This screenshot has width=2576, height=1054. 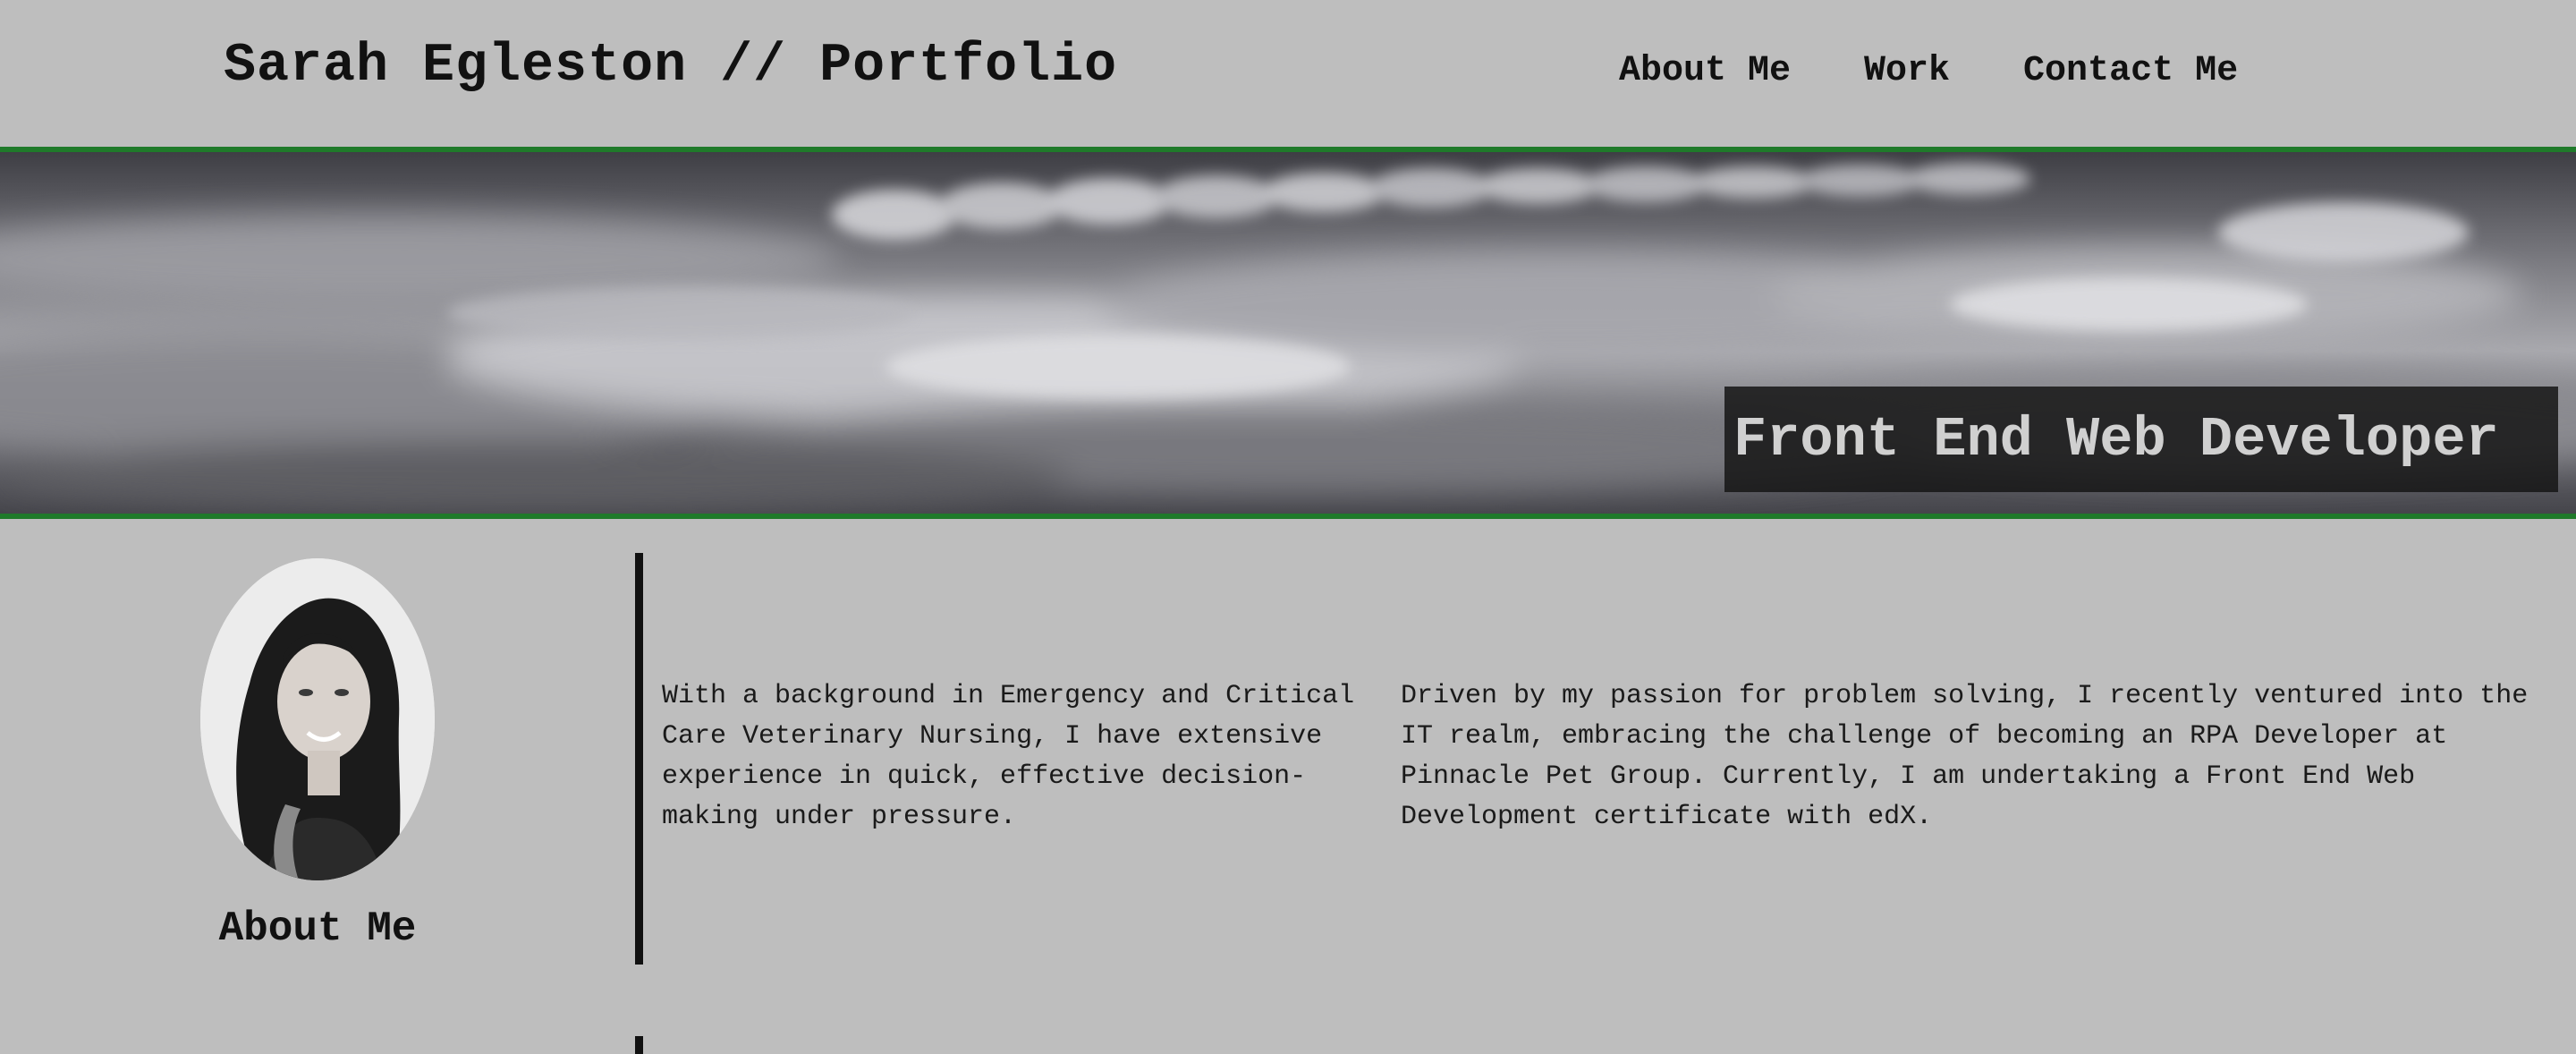 What do you see at coordinates (2116, 439) in the screenshot?
I see `hero-tagline: Front End Web Developer` at bounding box center [2116, 439].